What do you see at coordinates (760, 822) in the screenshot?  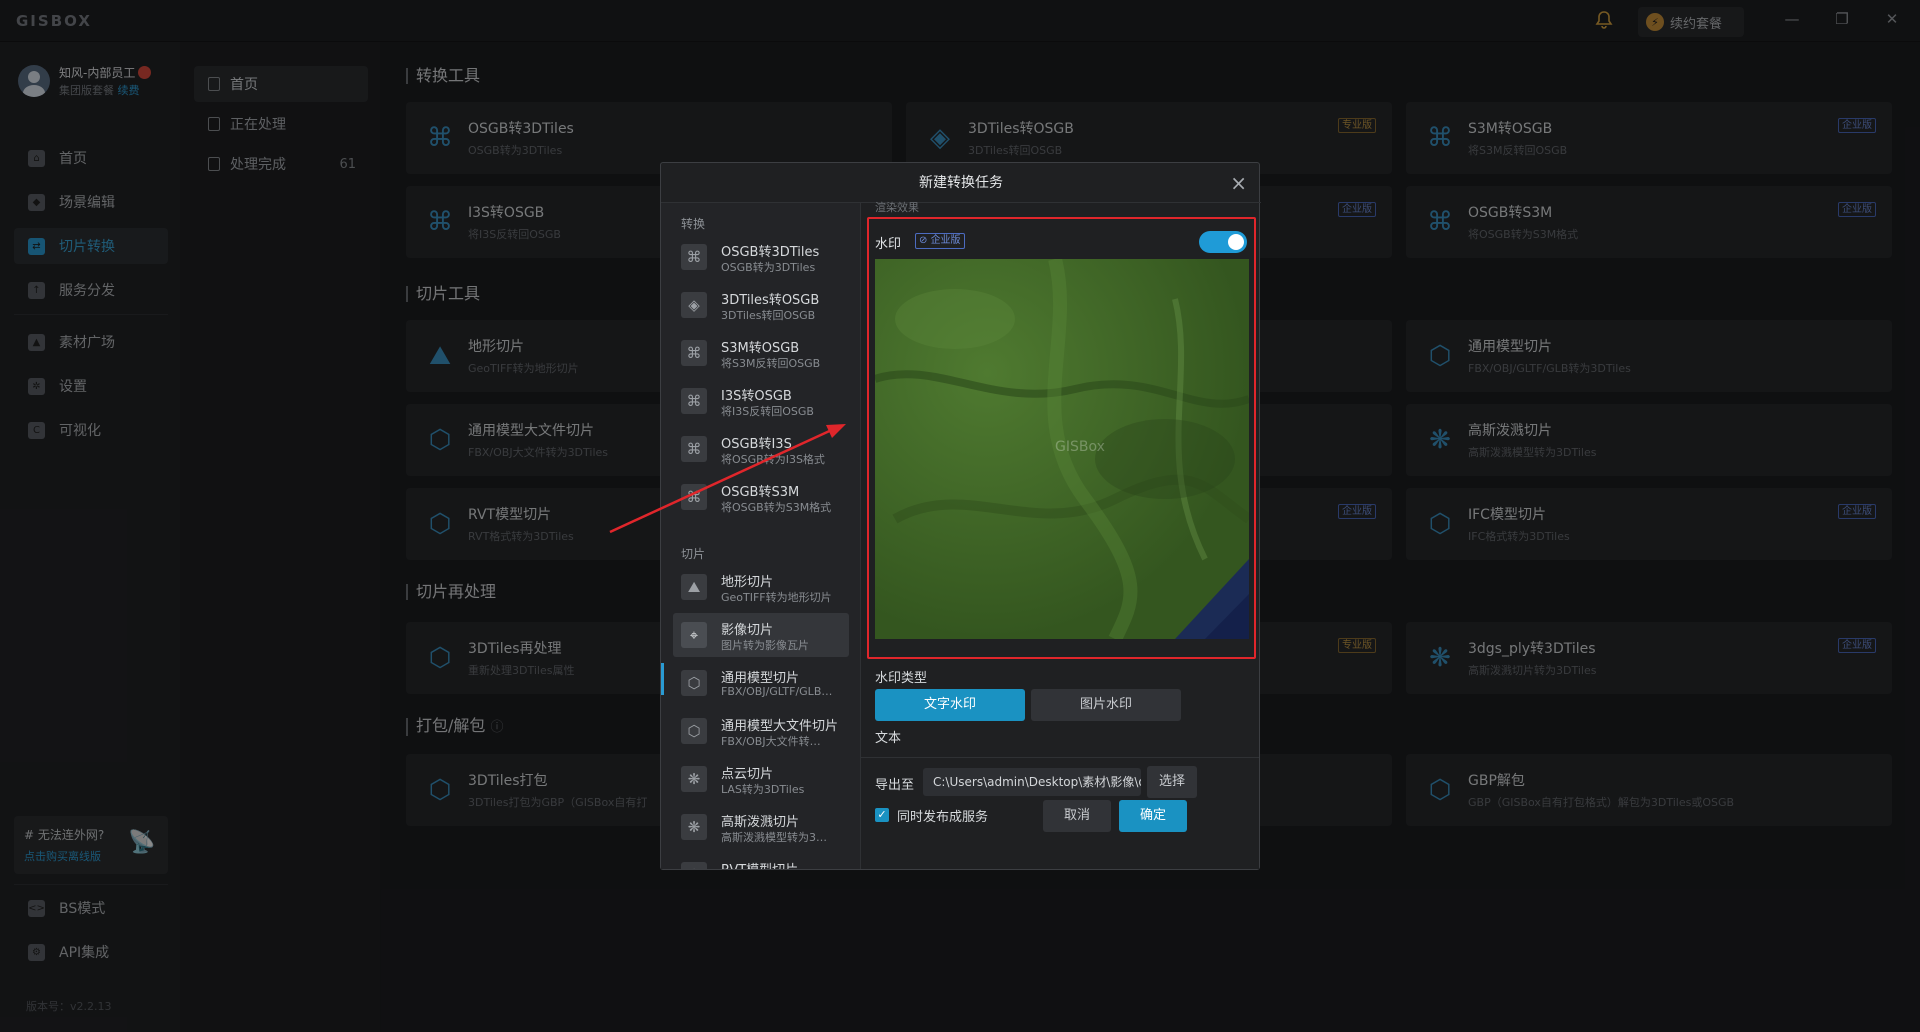 I see `list-item-title: 高斯泼溅切片` at bounding box center [760, 822].